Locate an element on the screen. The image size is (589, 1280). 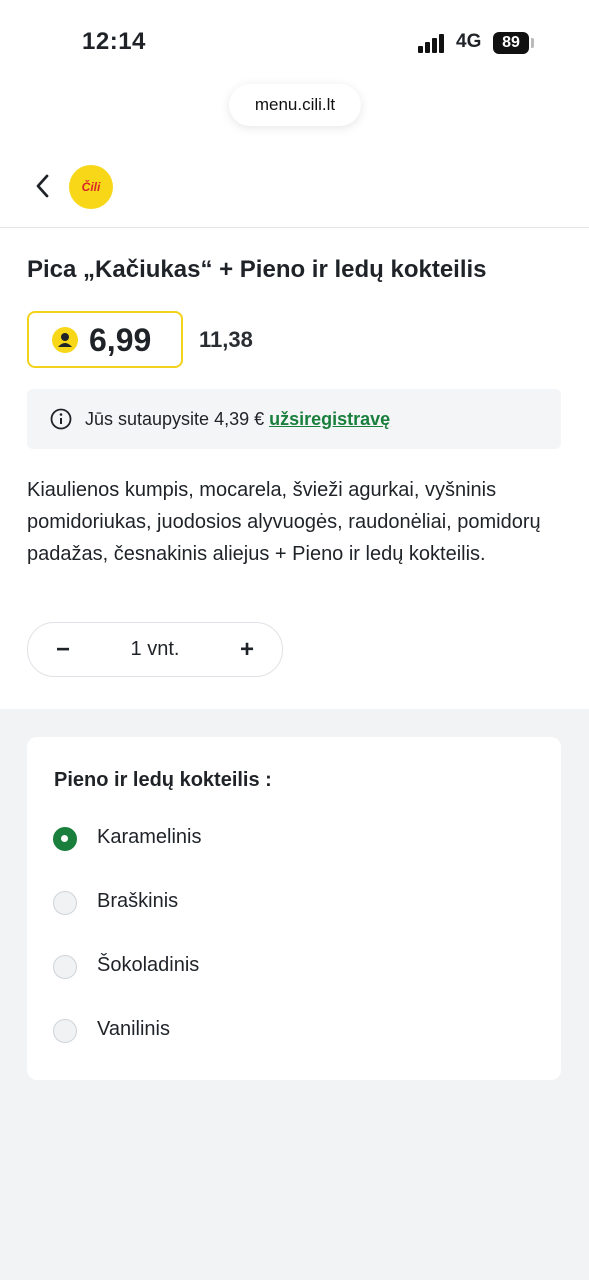
regular-price: 11,38 is located at coordinates (226, 339).